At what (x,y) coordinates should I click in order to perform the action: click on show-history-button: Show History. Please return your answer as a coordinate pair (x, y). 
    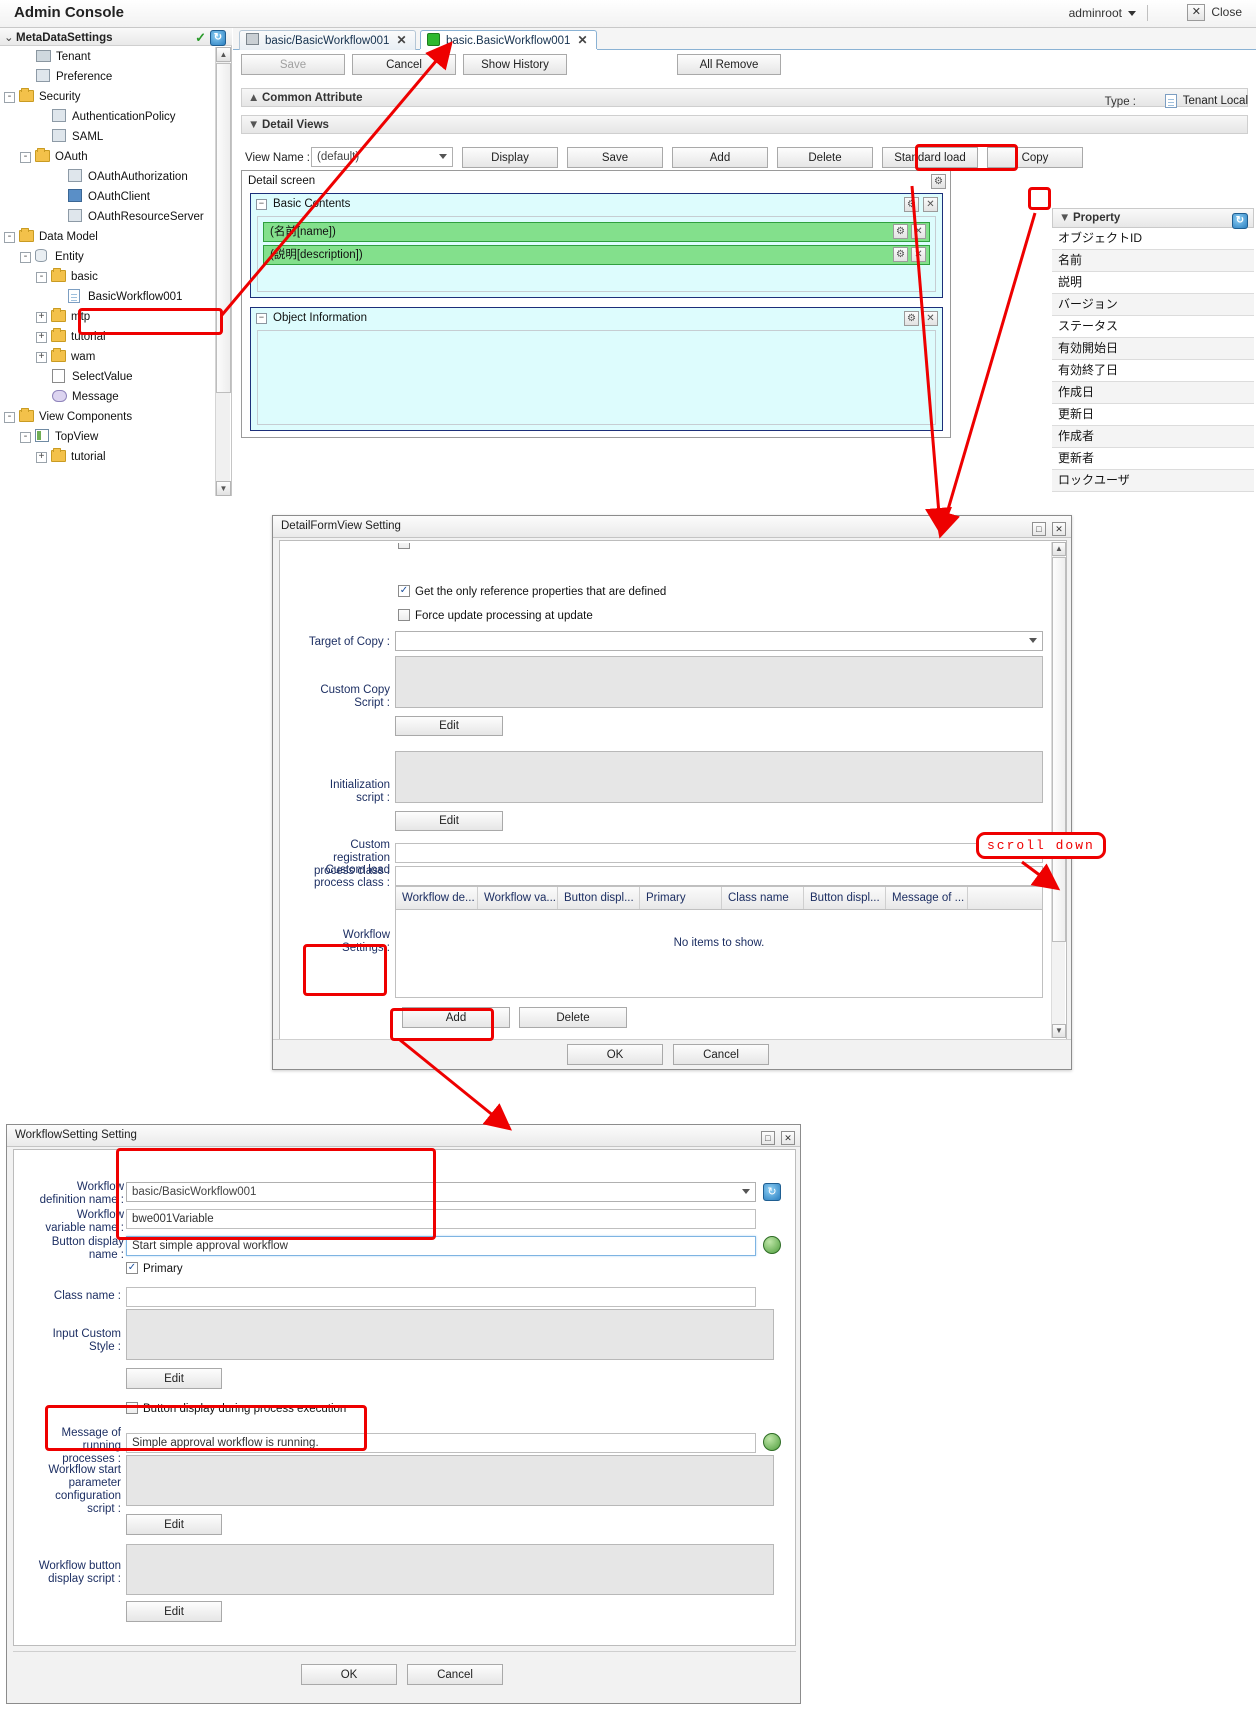
    Looking at the image, I should click on (515, 64).